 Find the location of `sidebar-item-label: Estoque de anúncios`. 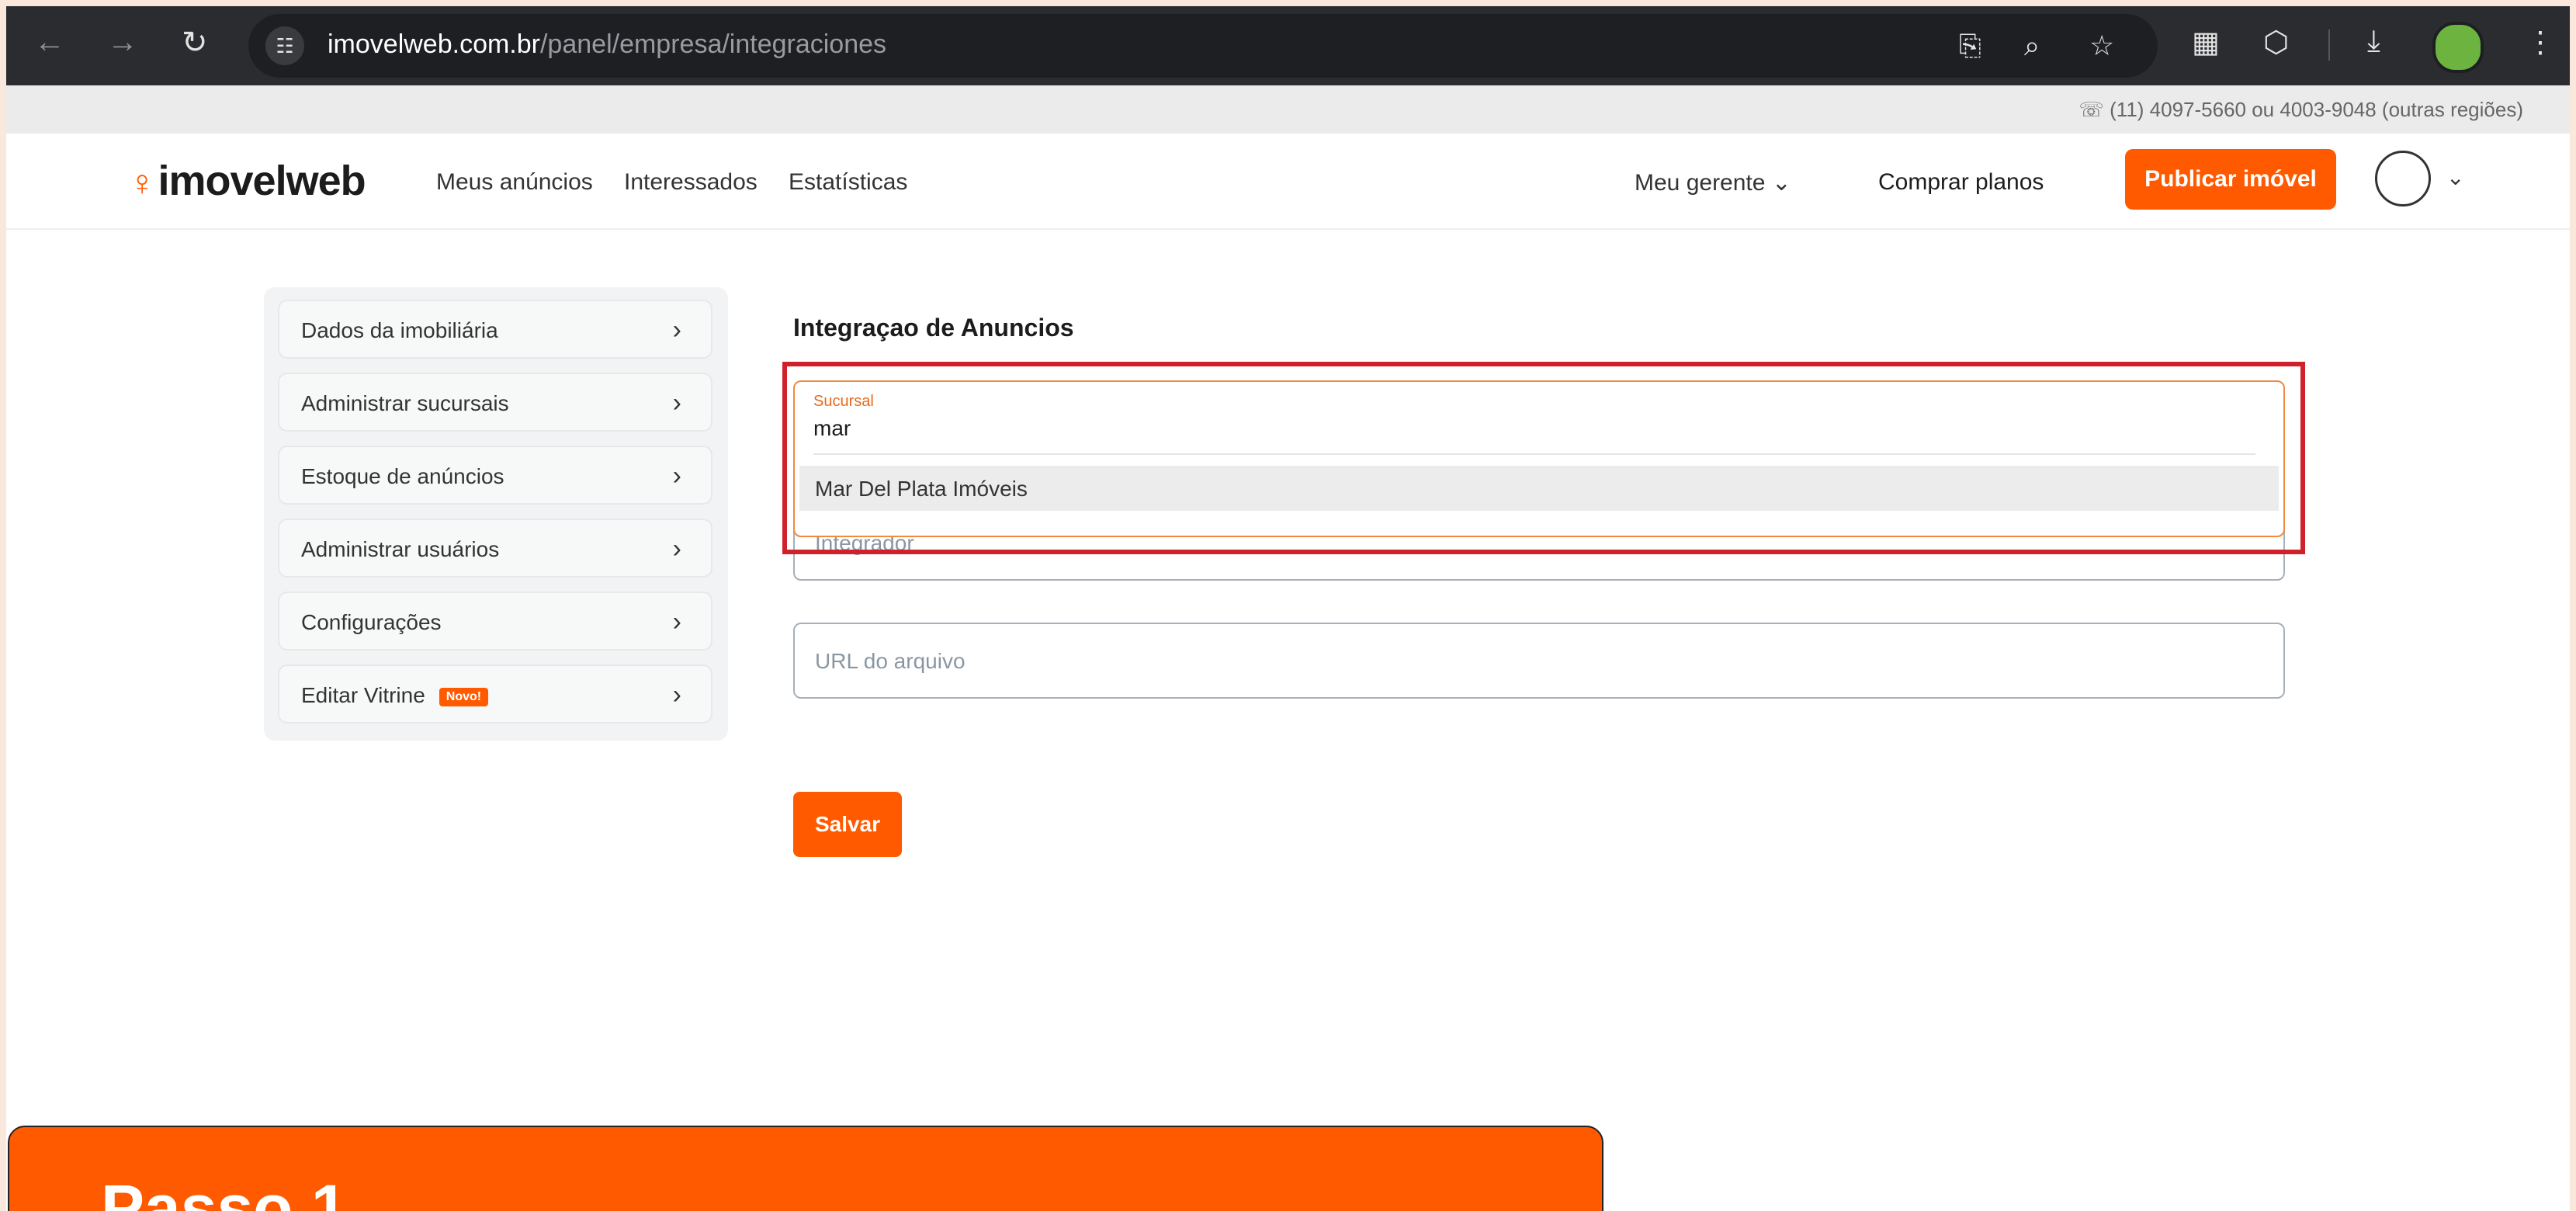

sidebar-item-label: Estoque de anúncios is located at coordinates (402, 476).